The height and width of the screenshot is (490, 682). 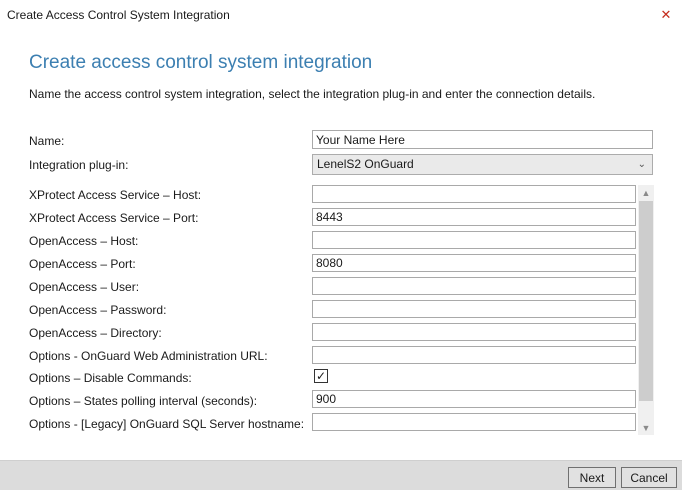 I want to click on dialog-footer: Next Cancel, so click(x=341, y=475).